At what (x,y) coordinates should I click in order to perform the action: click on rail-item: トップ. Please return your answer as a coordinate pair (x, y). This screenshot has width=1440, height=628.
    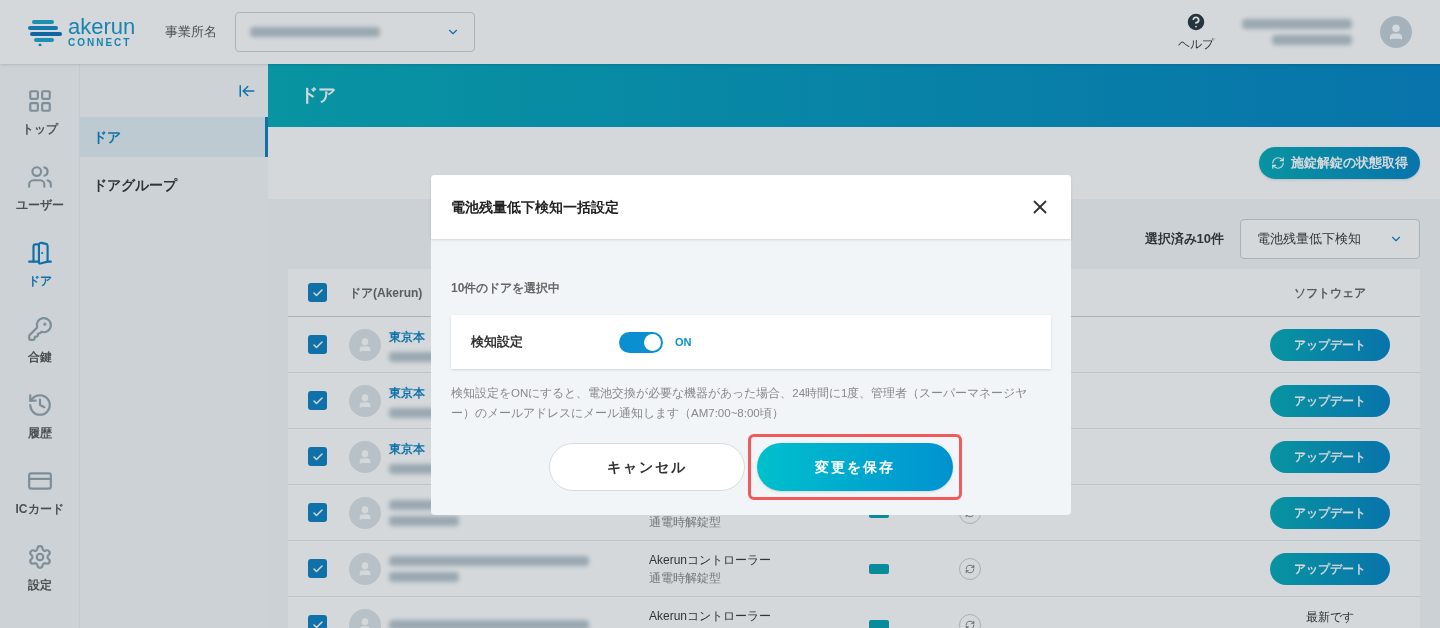
    Looking at the image, I should click on (39, 115).